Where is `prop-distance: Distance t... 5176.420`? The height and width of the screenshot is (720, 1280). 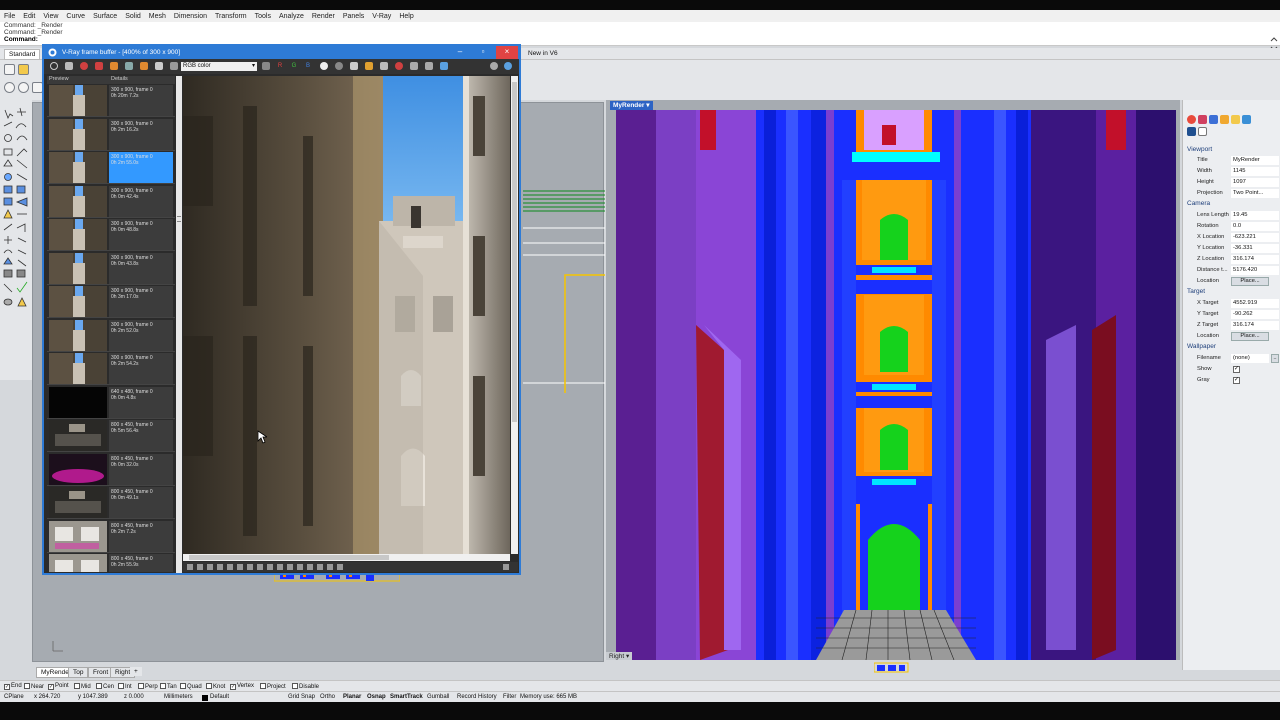
prop-distance: Distance t... 5176.420 is located at coordinates (1238, 271).